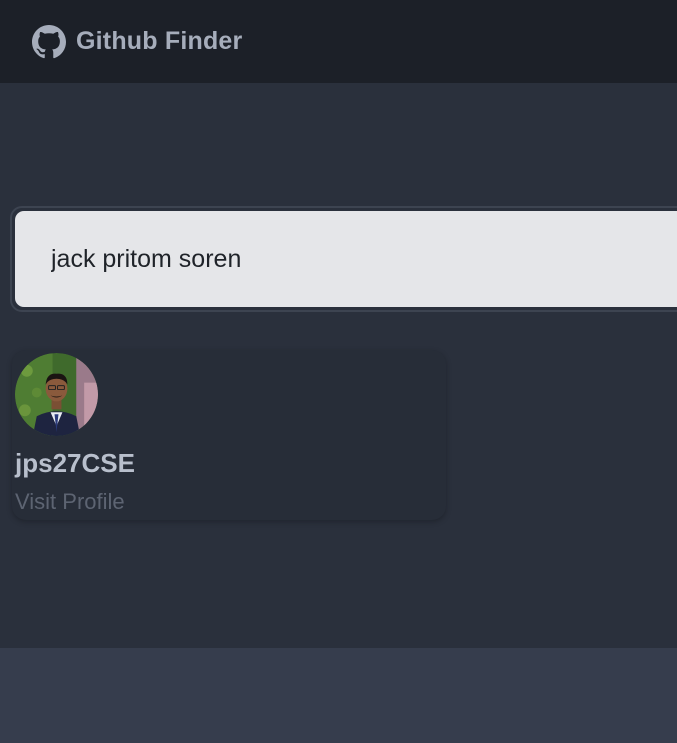 This screenshot has width=677, height=743. I want to click on footer, so click(338, 695).